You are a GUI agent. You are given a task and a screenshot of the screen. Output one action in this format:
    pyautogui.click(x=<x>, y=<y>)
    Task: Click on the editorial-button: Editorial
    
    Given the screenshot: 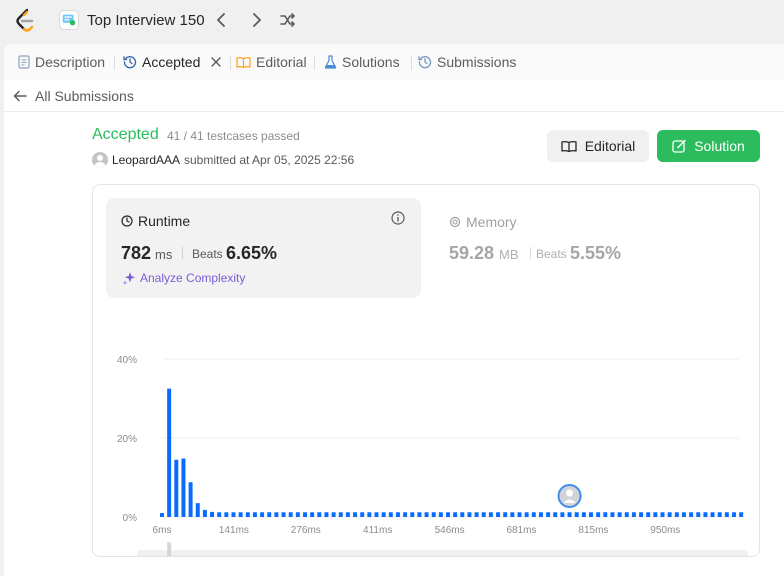 What is the action you would take?
    pyautogui.click(x=598, y=146)
    